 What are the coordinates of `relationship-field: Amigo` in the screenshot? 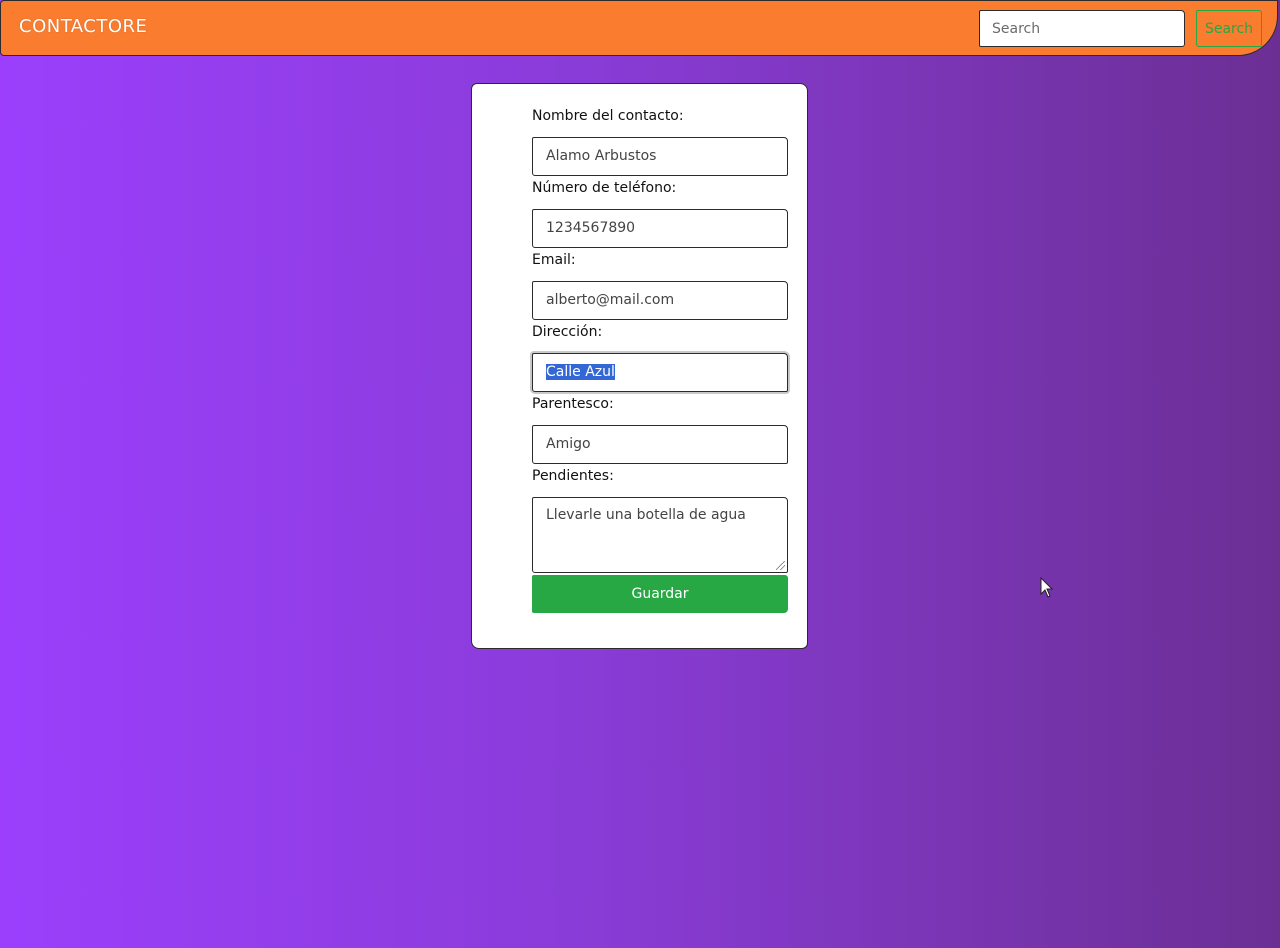 It's located at (660, 444).